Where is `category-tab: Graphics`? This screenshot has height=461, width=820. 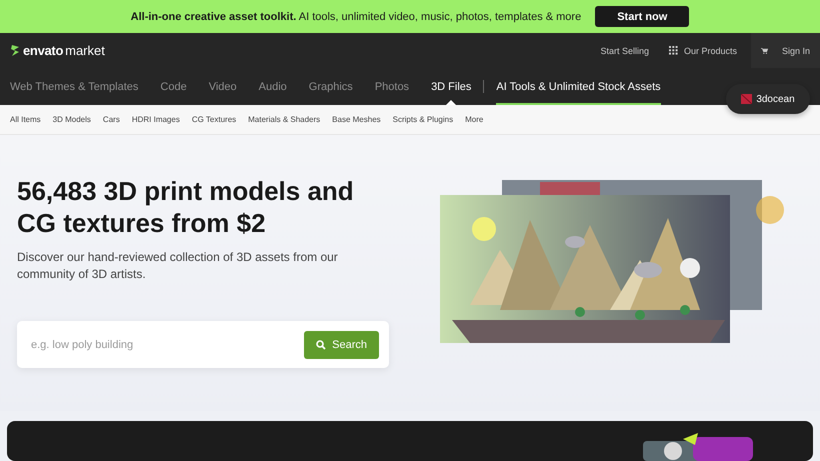 category-tab: Graphics is located at coordinates (330, 86).